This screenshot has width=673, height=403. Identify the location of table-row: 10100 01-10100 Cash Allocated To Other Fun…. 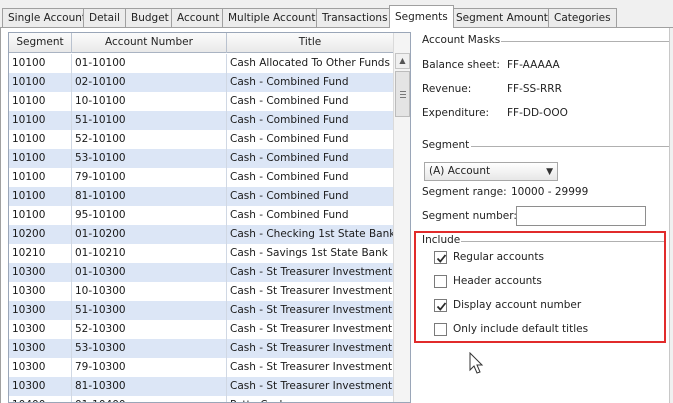
(201, 63).